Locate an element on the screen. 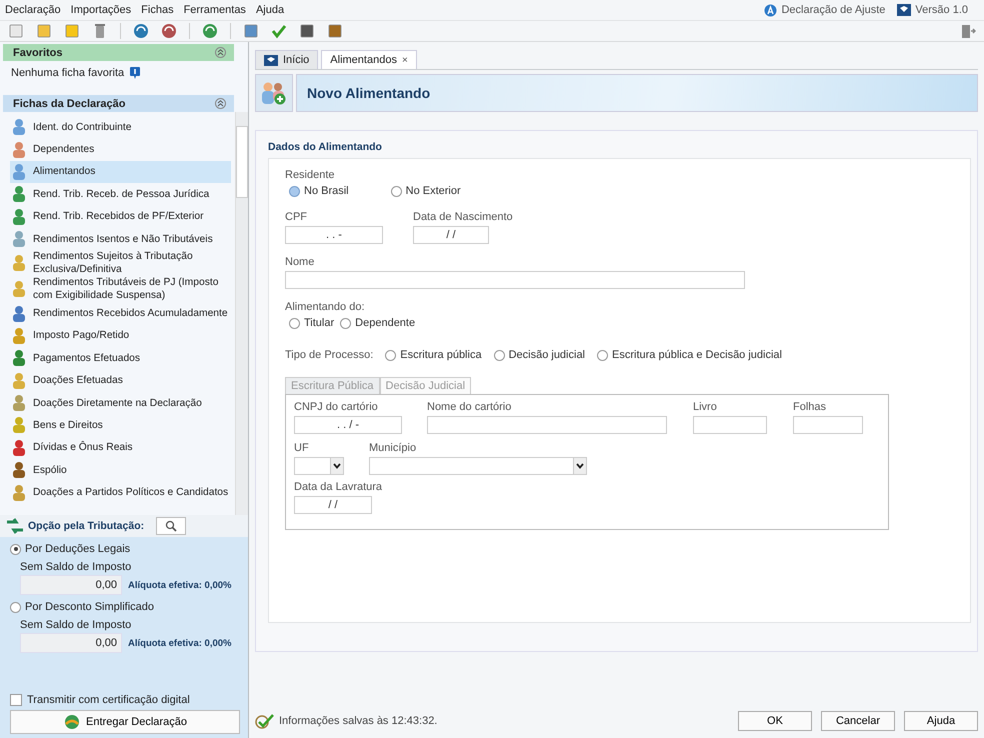 This screenshot has height=738, width=984. fichas-title: Fichas da Declaração is located at coordinates (69, 104).